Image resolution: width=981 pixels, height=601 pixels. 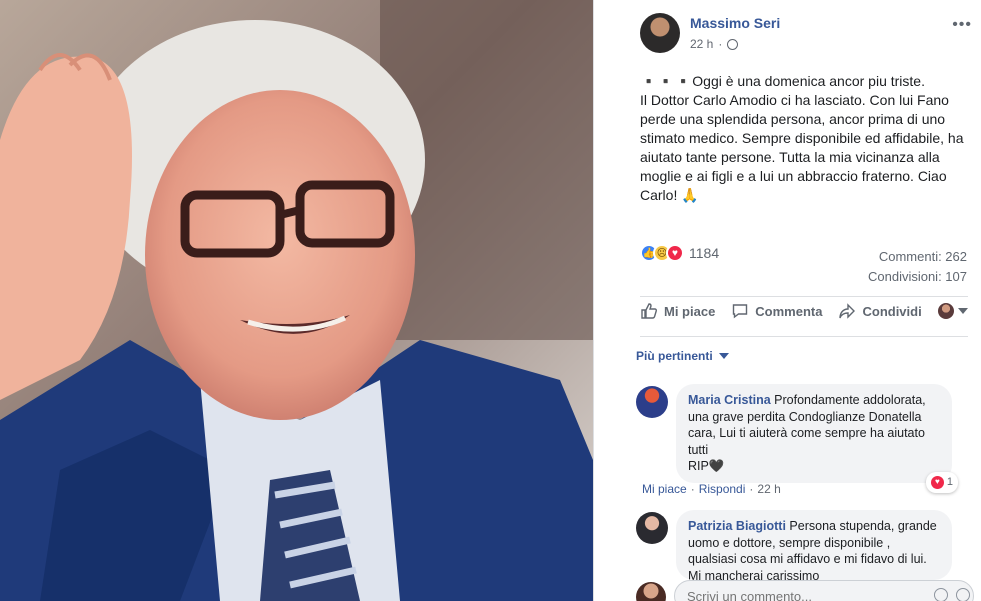 What do you see at coordinates (701, 44) in the screenshot?
I see `post-timestamp: 22 h` at bounding box center [701, 44].